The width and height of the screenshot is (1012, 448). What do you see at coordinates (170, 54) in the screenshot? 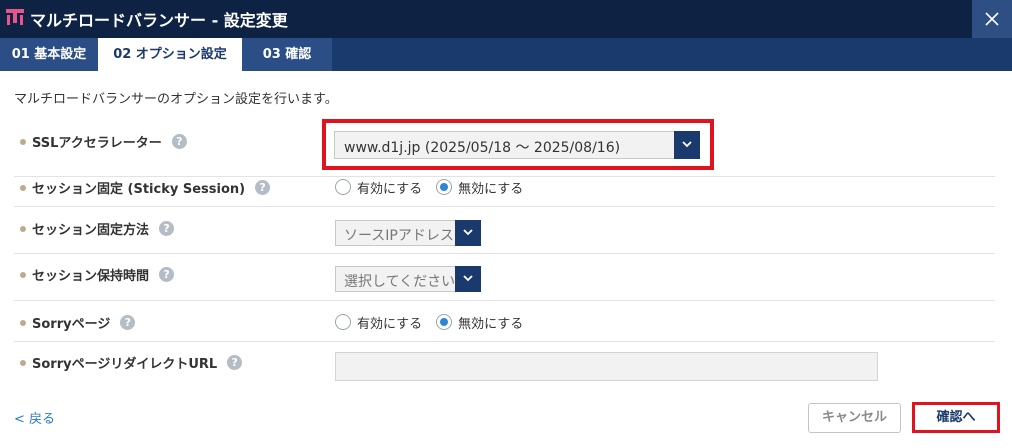
I see `tab-option-settings: 02 オプション設定` at bounding box center [170, 54].